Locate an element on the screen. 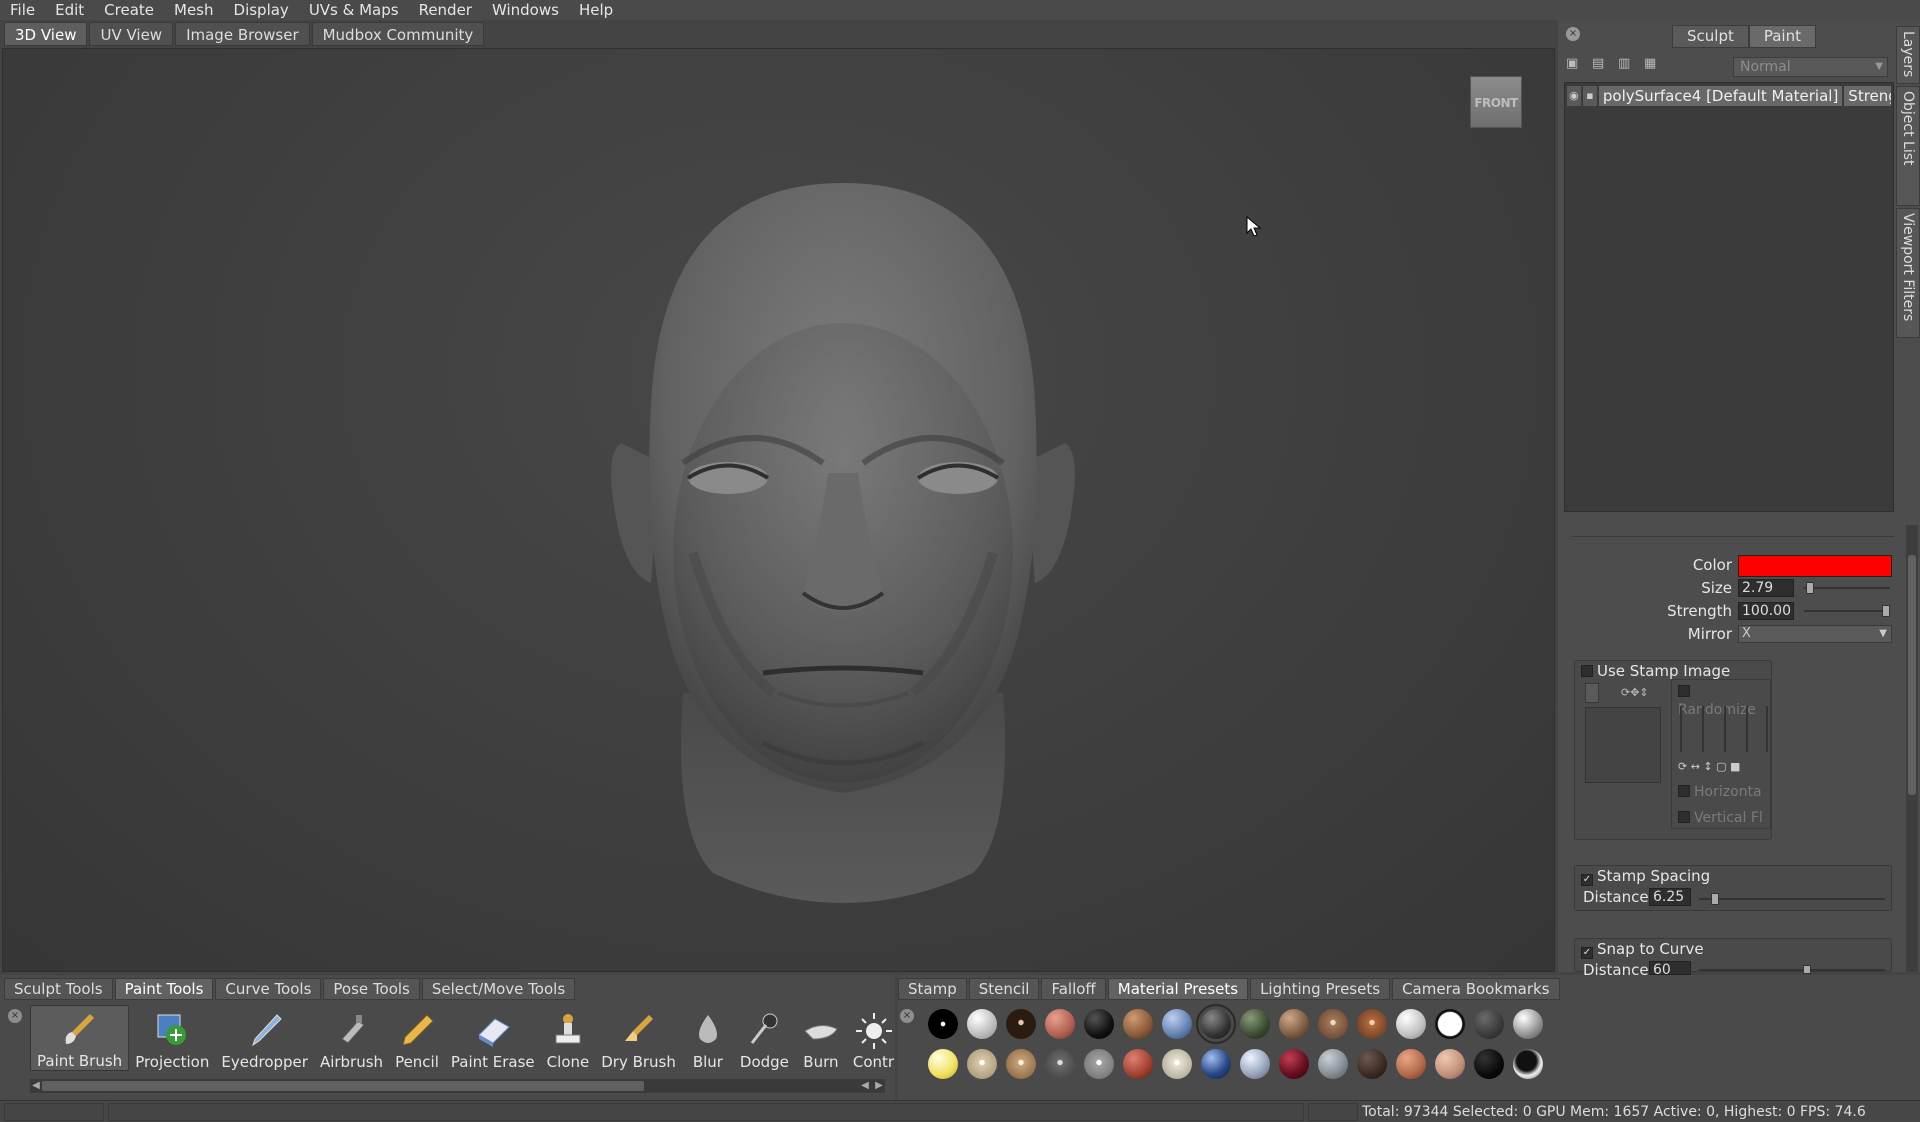 The image size is (1920, 1122). randomize-sliders is located at coordinates (1723, 731).